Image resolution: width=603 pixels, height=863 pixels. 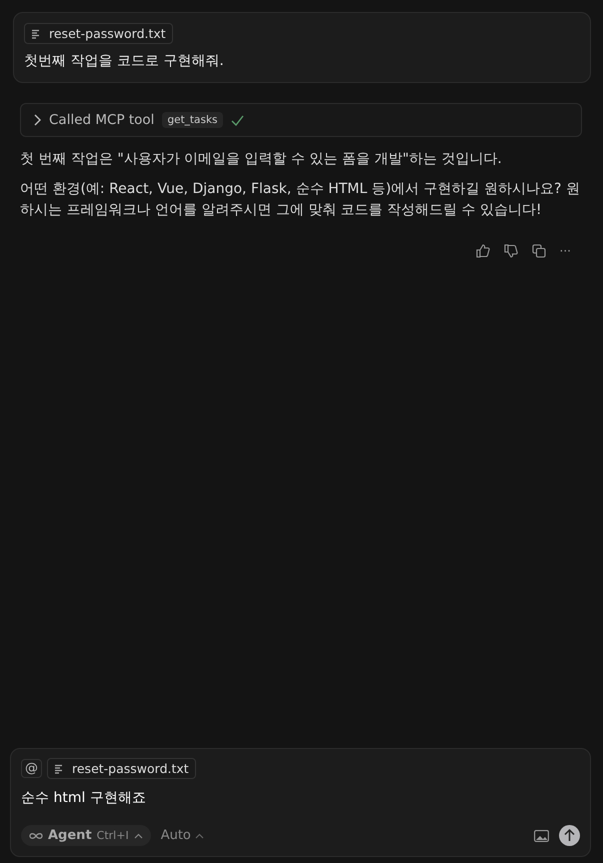 I want to click on mention-button: @, so click(x=31, y=768).